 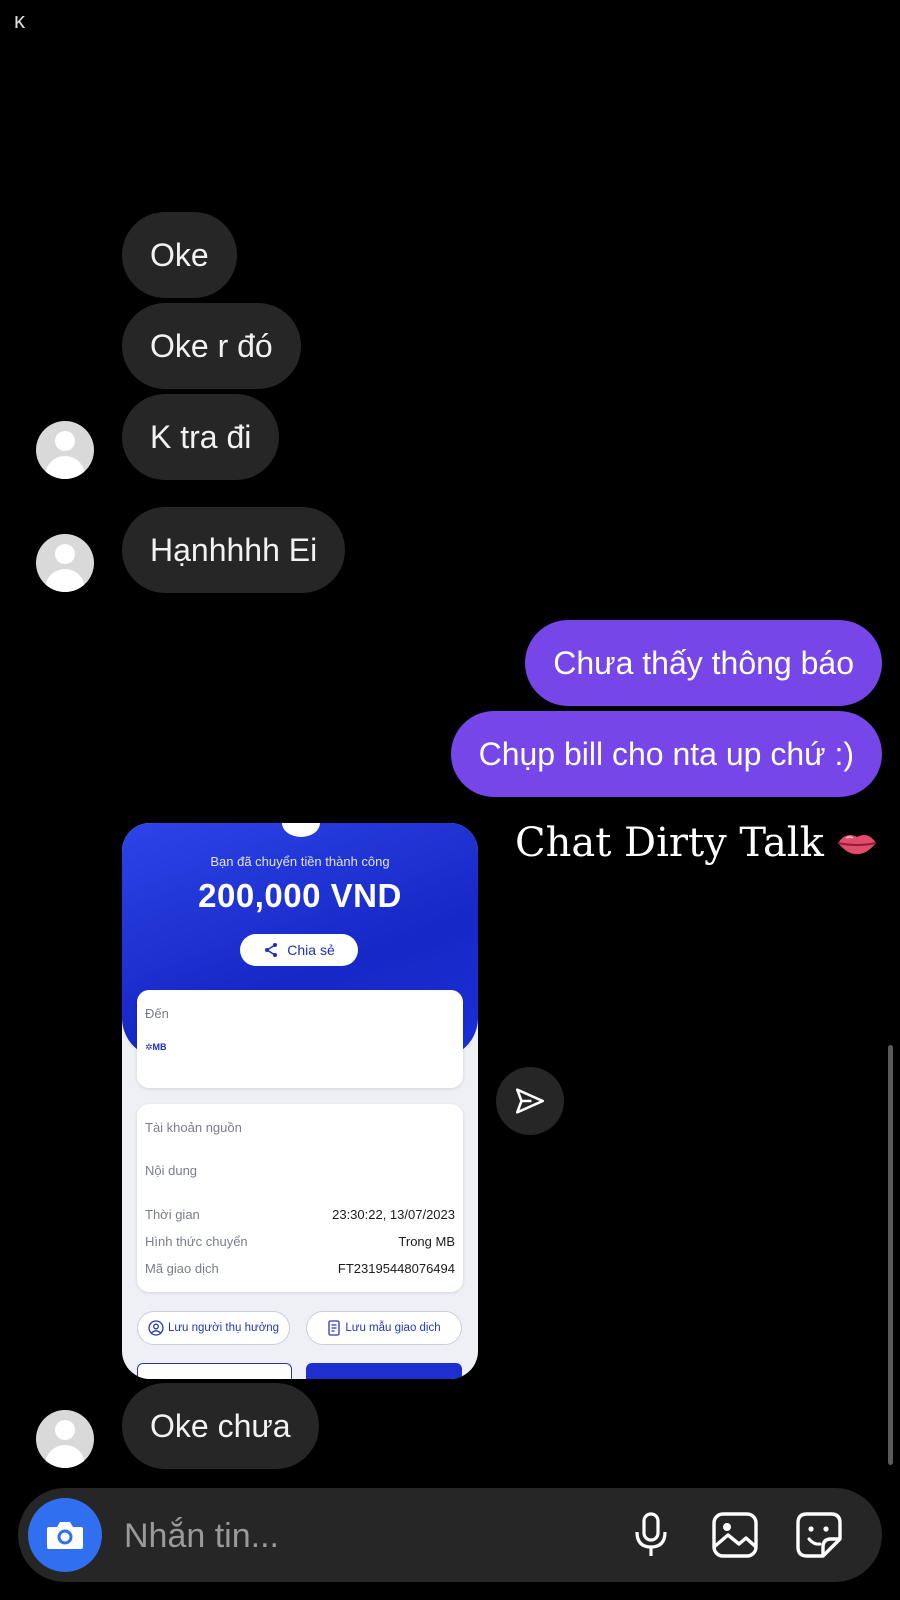 I want to click on message-text: Chụp bill cho nta up chứ :), so click(x=666, y=754).